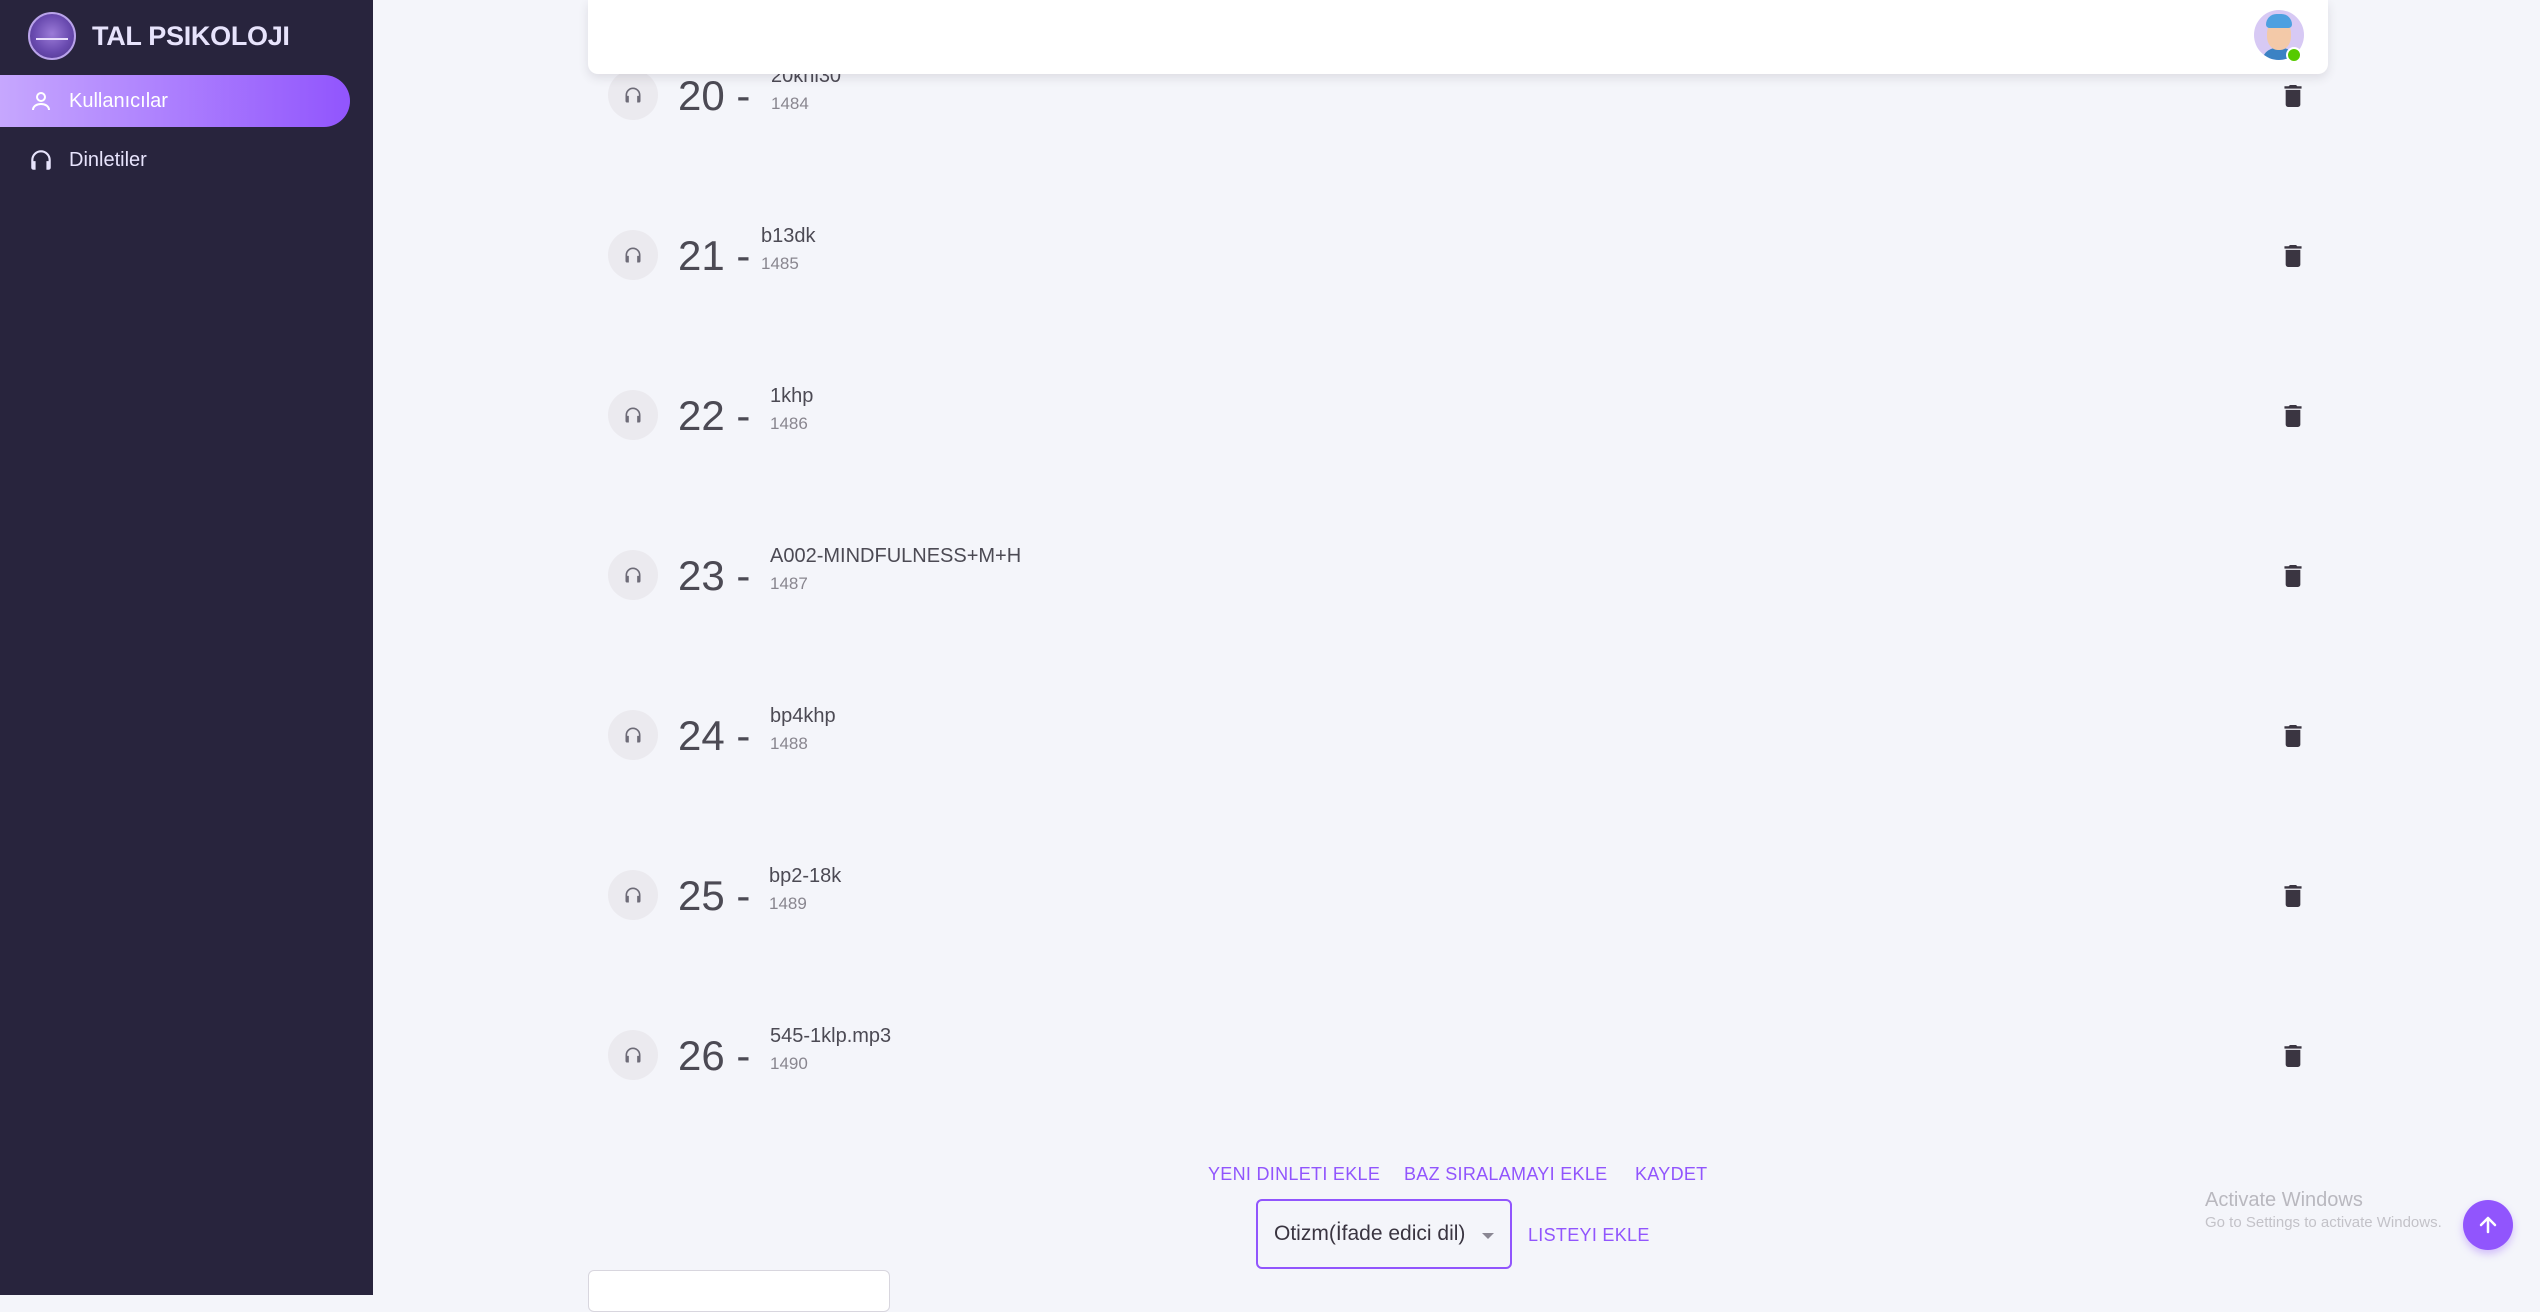 The image size is (2540, 1312). Describe the element at coordinates (789, 423) in the screenshot. I see `item-id: 1486` at that location.